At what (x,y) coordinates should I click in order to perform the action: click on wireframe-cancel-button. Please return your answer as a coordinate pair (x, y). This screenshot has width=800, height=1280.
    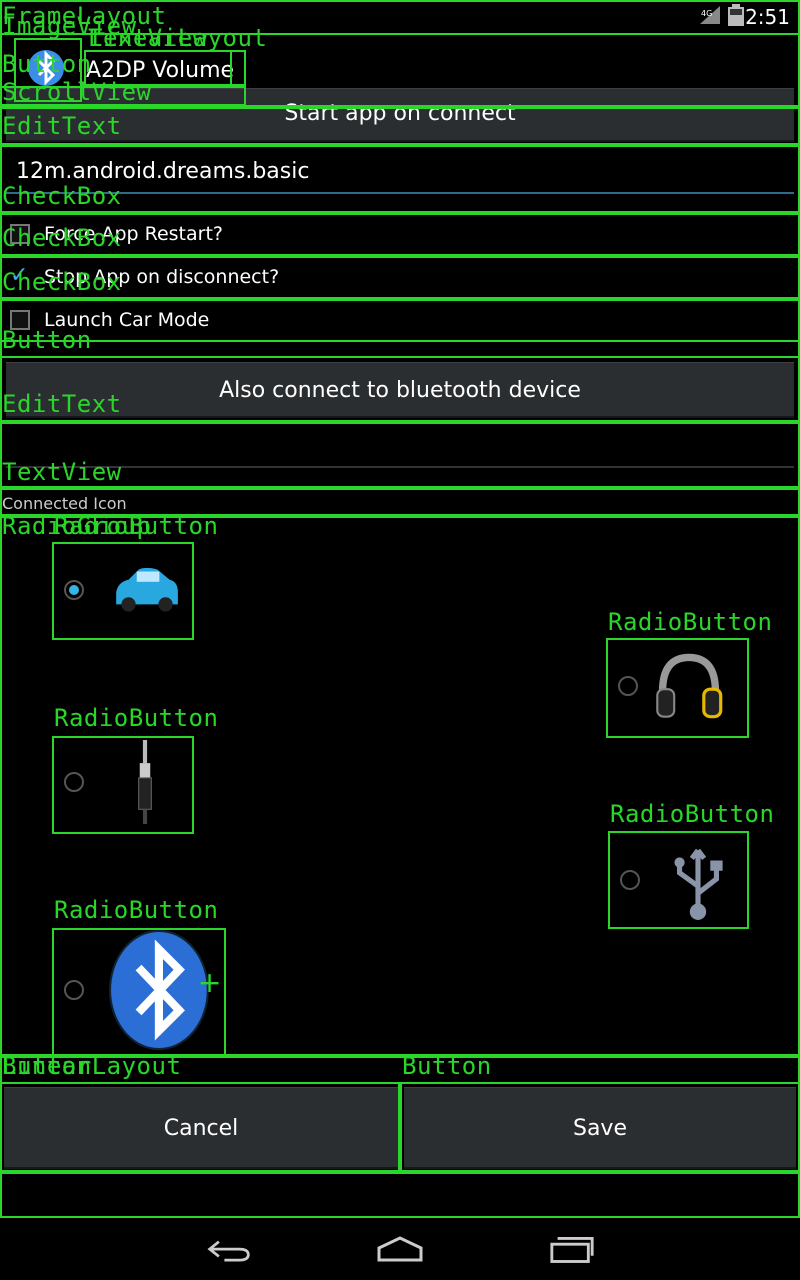
    Looking at the image, I should click on (200, 1127).